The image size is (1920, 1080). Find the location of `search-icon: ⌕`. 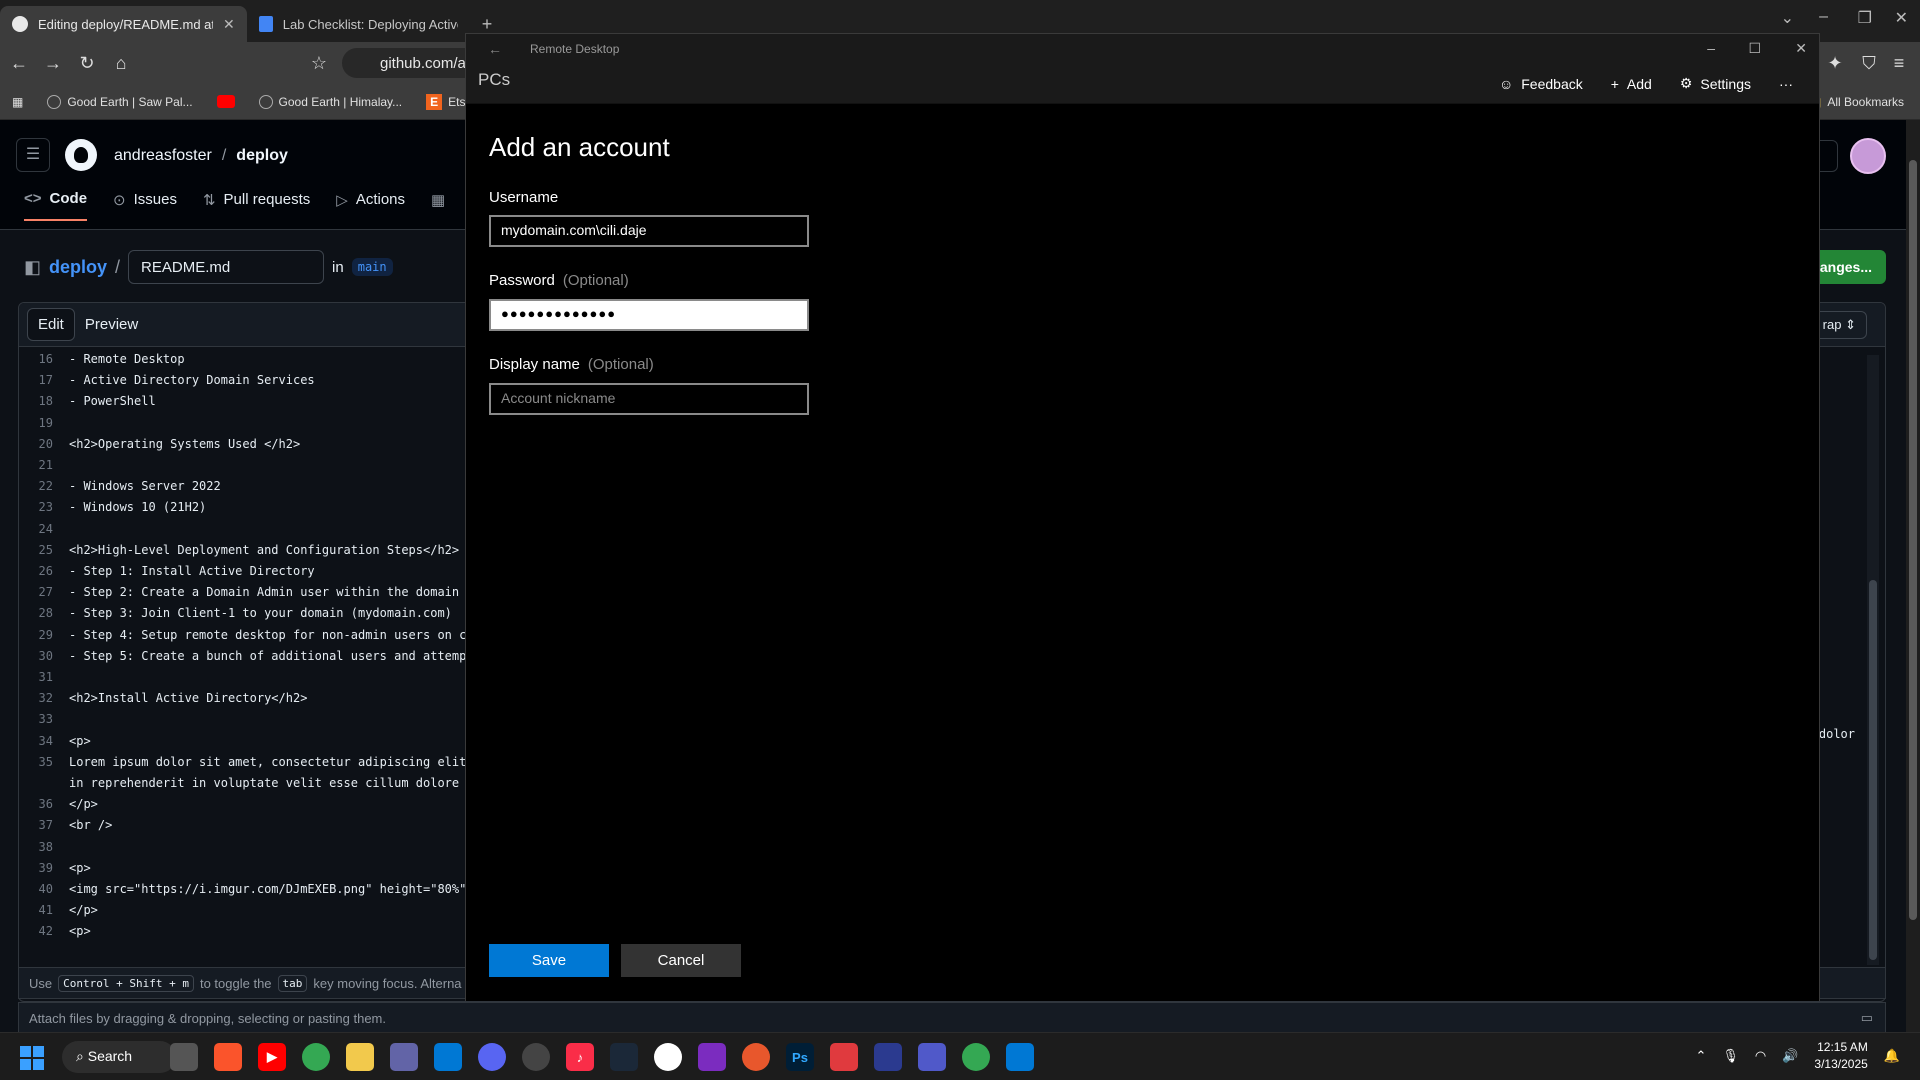

search-icon: ⌕ is located at coordinates (82, 1056).